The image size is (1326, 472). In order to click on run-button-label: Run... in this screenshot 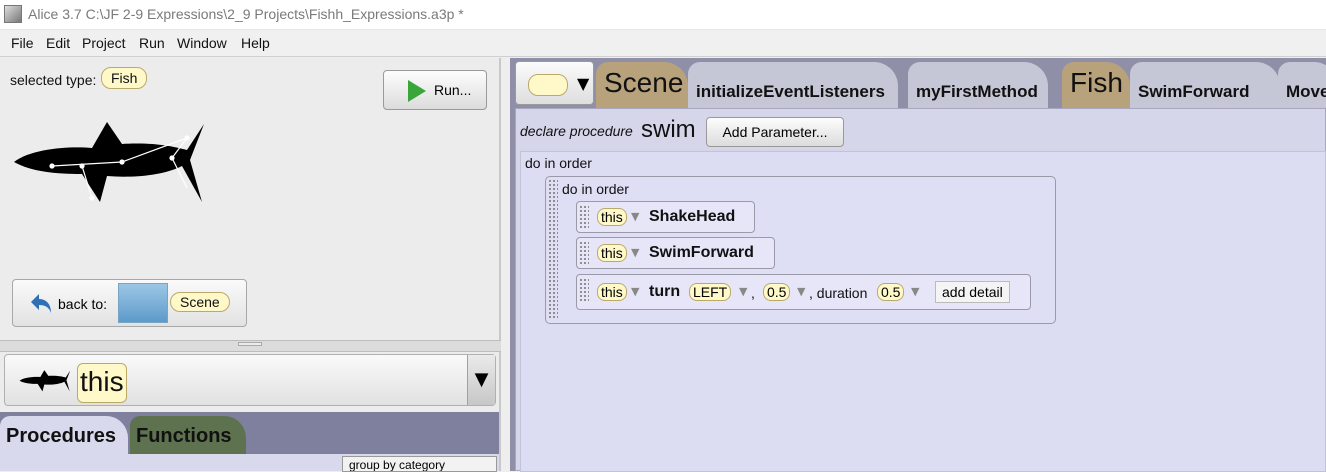, I will do `click(453, 90)`.